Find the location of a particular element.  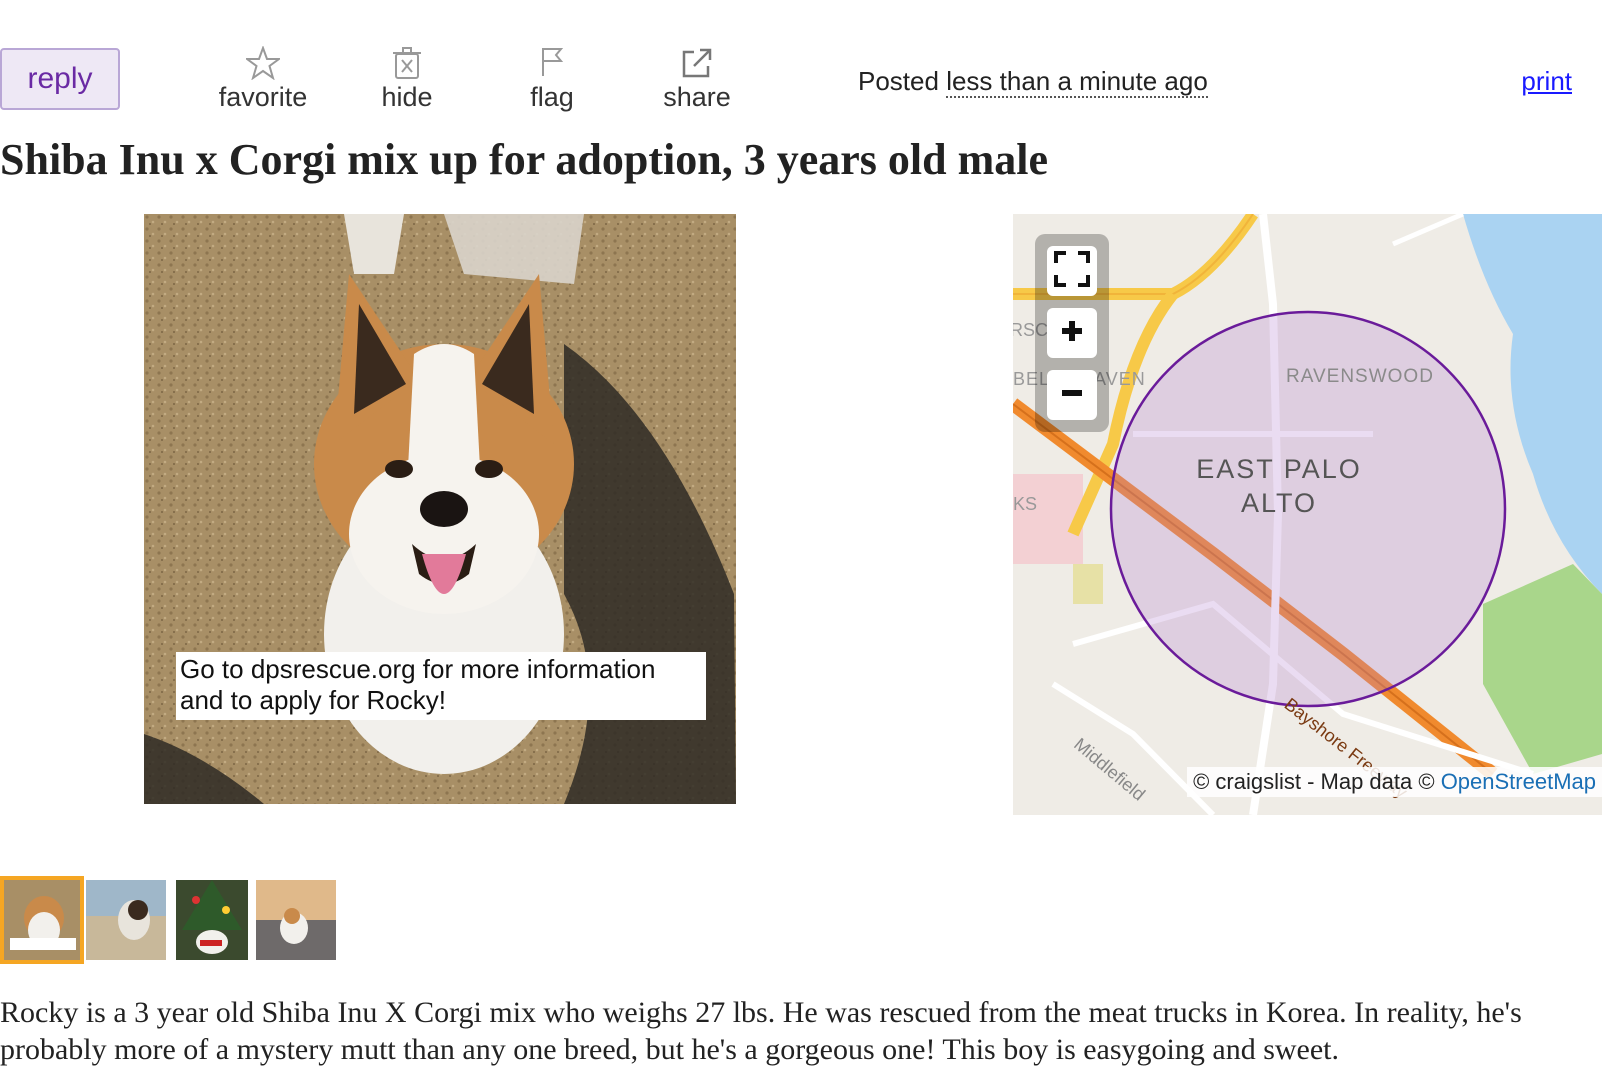

flag-button: flag is located at coordinates (552, 78).